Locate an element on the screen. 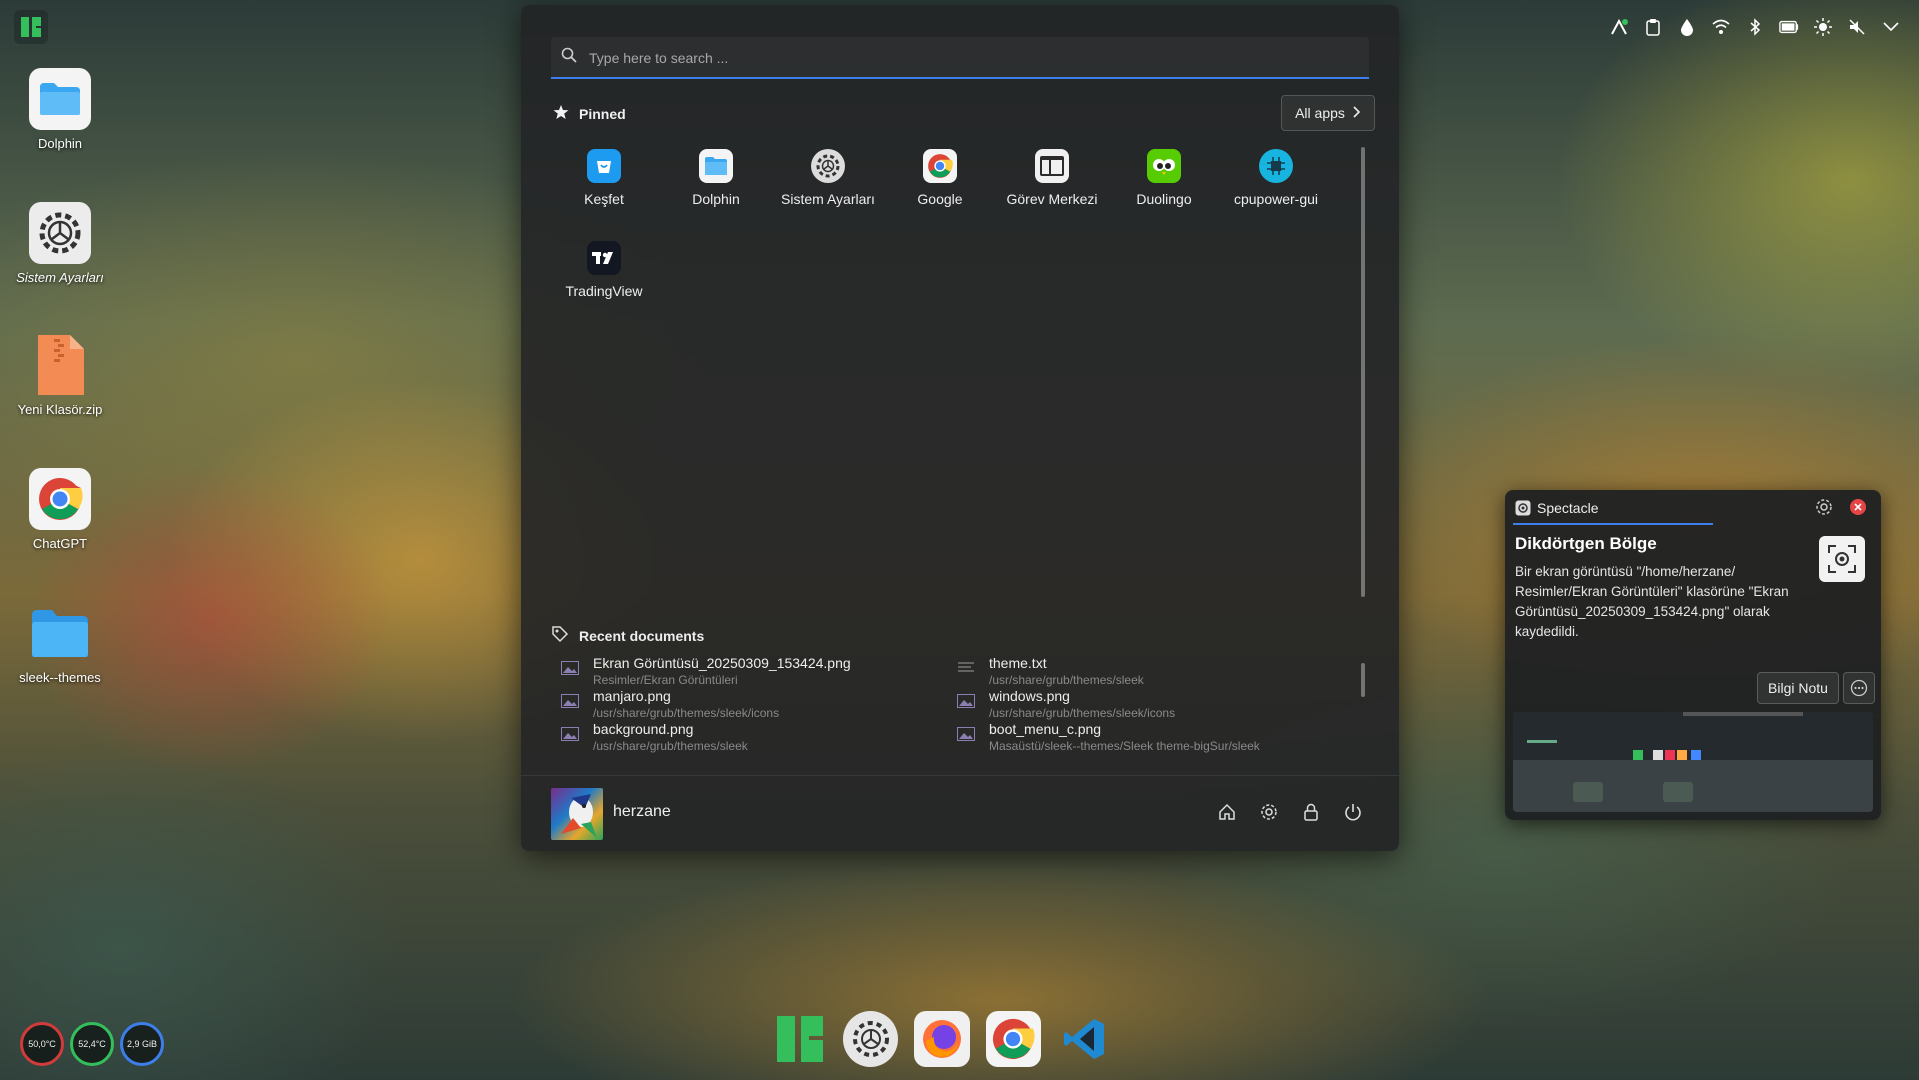 The height and width of the screenshot is (1080, 1919). cpu-icon is located at coordinates (1276, 166).